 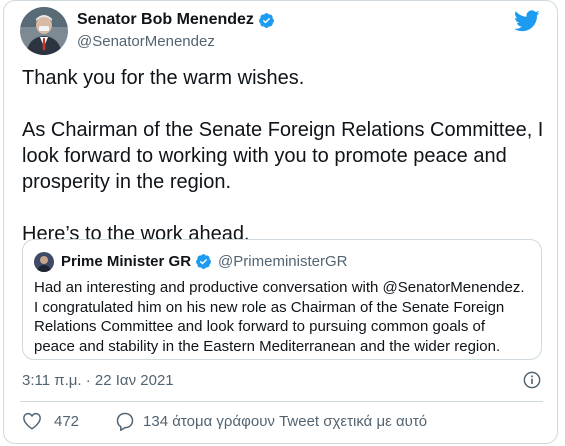 I want to click on author-name-row: Senator Bob Menendez, so click(x=176, y=20).